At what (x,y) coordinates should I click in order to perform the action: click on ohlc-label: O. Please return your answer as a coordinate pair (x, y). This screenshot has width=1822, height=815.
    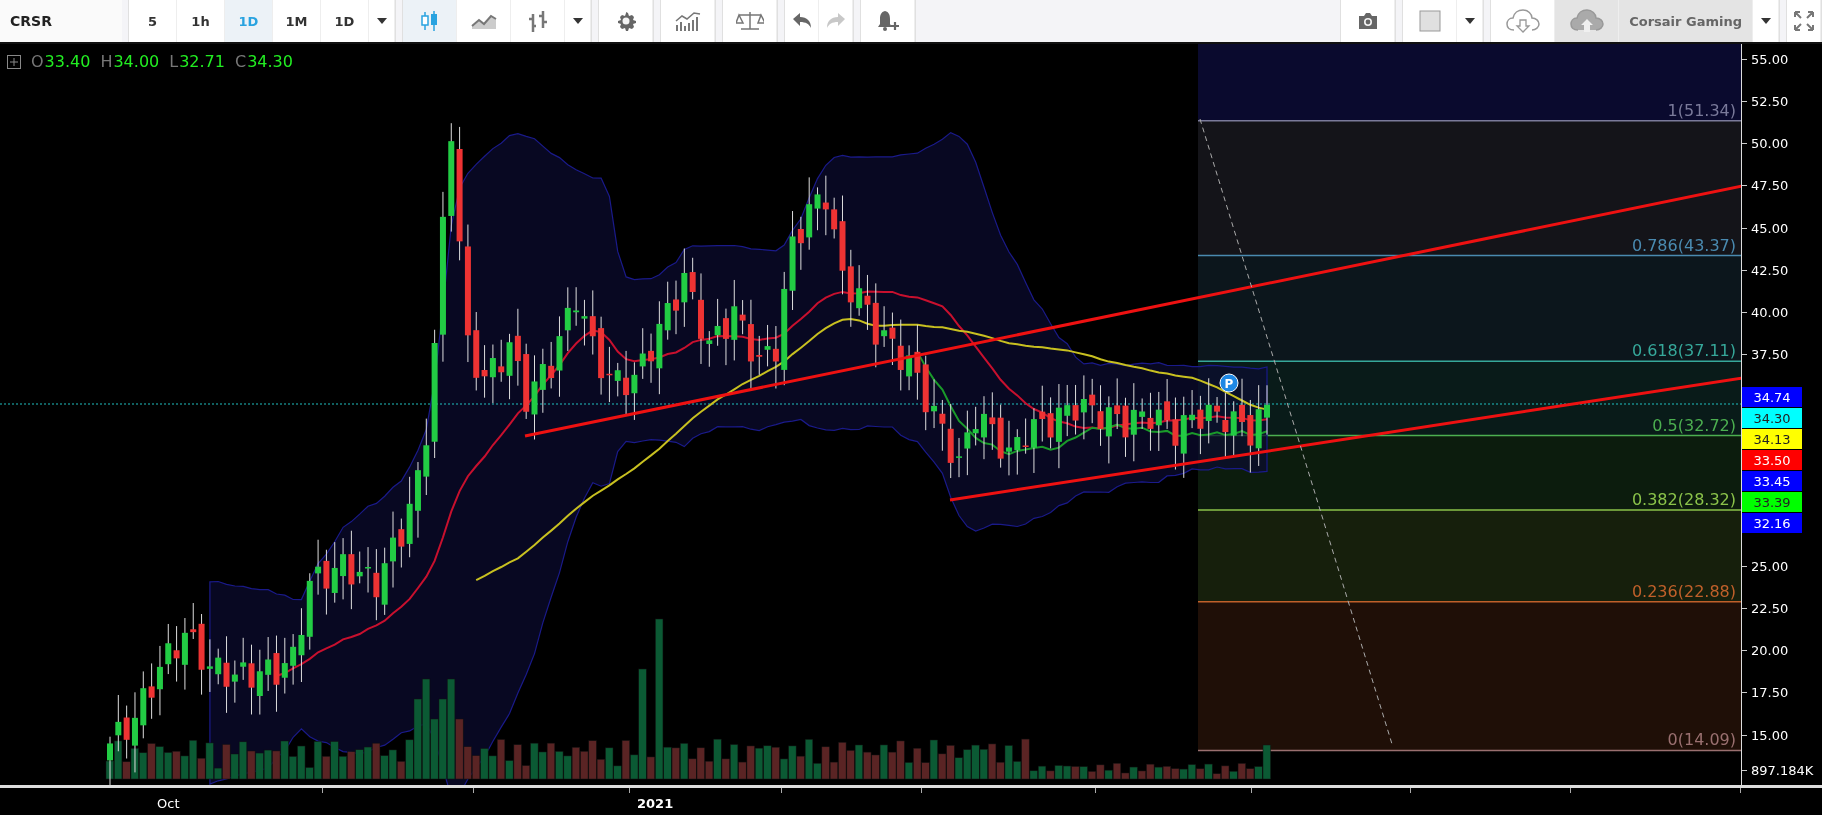
    Looking at the image, I should click on (37, 61).